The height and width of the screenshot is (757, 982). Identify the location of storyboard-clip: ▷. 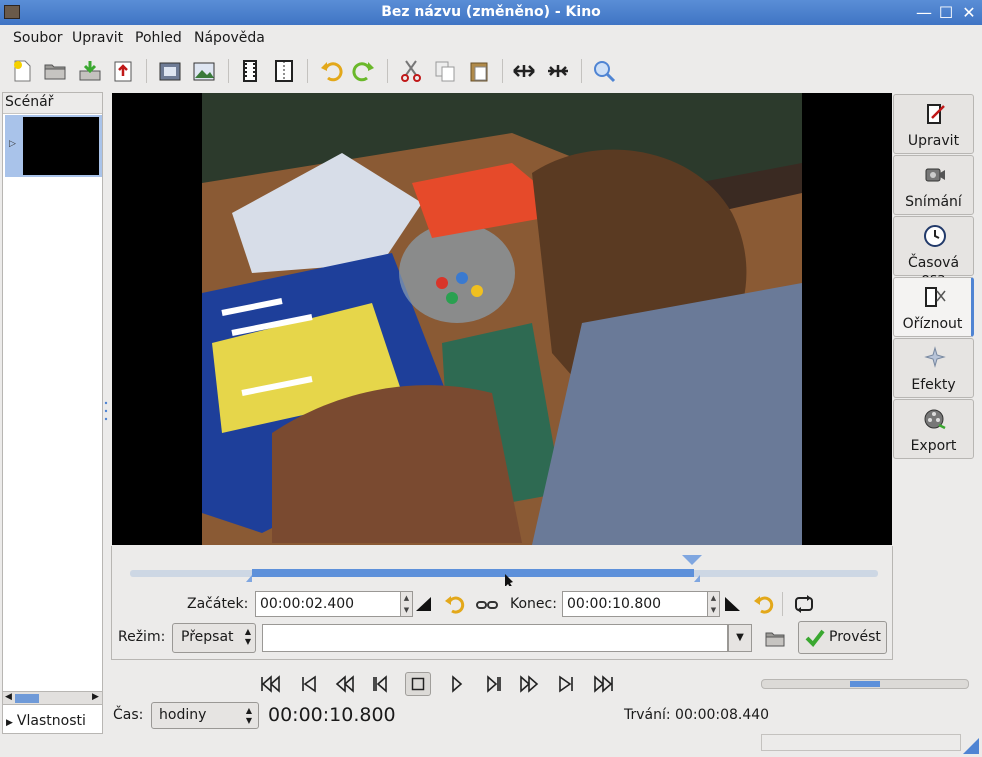
(53, 146).